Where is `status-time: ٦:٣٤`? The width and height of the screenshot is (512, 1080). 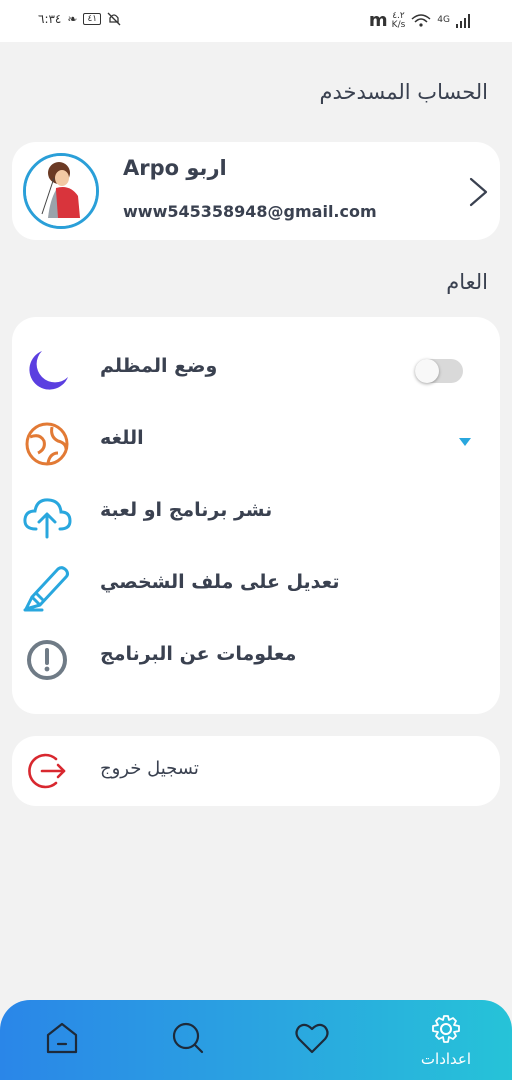 status-time: ٦:٣٤ is located at coordinates (50, 19).